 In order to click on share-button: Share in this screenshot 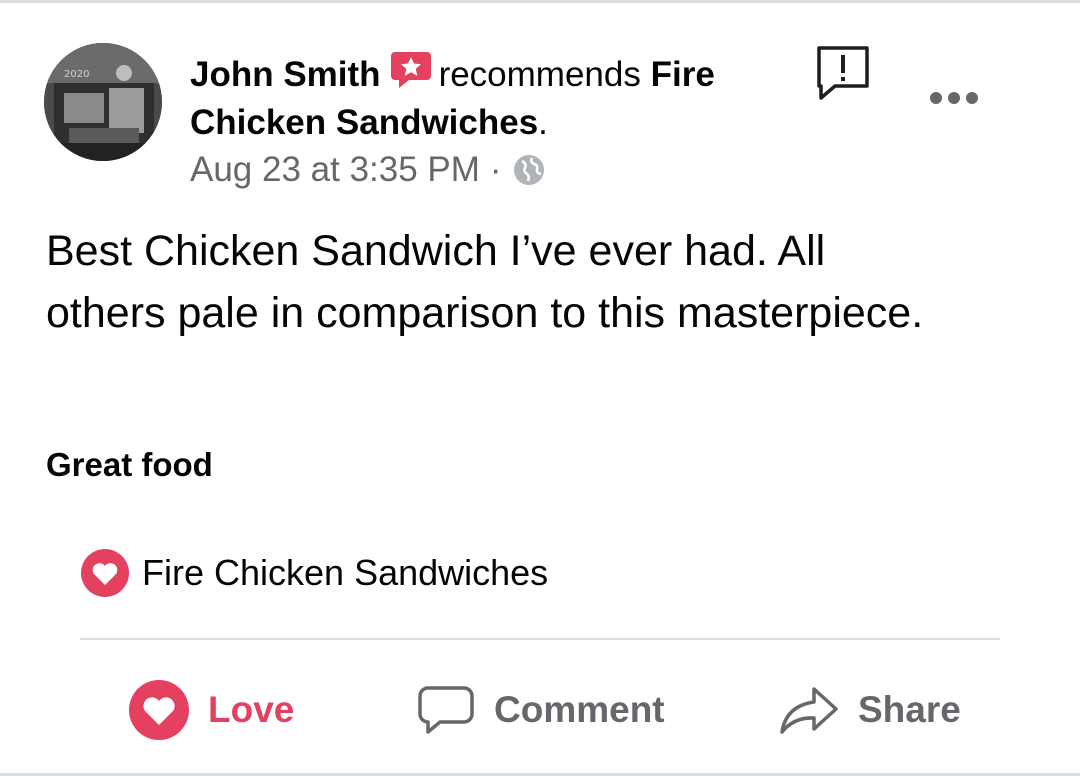, I will do `click(869, 710)`.